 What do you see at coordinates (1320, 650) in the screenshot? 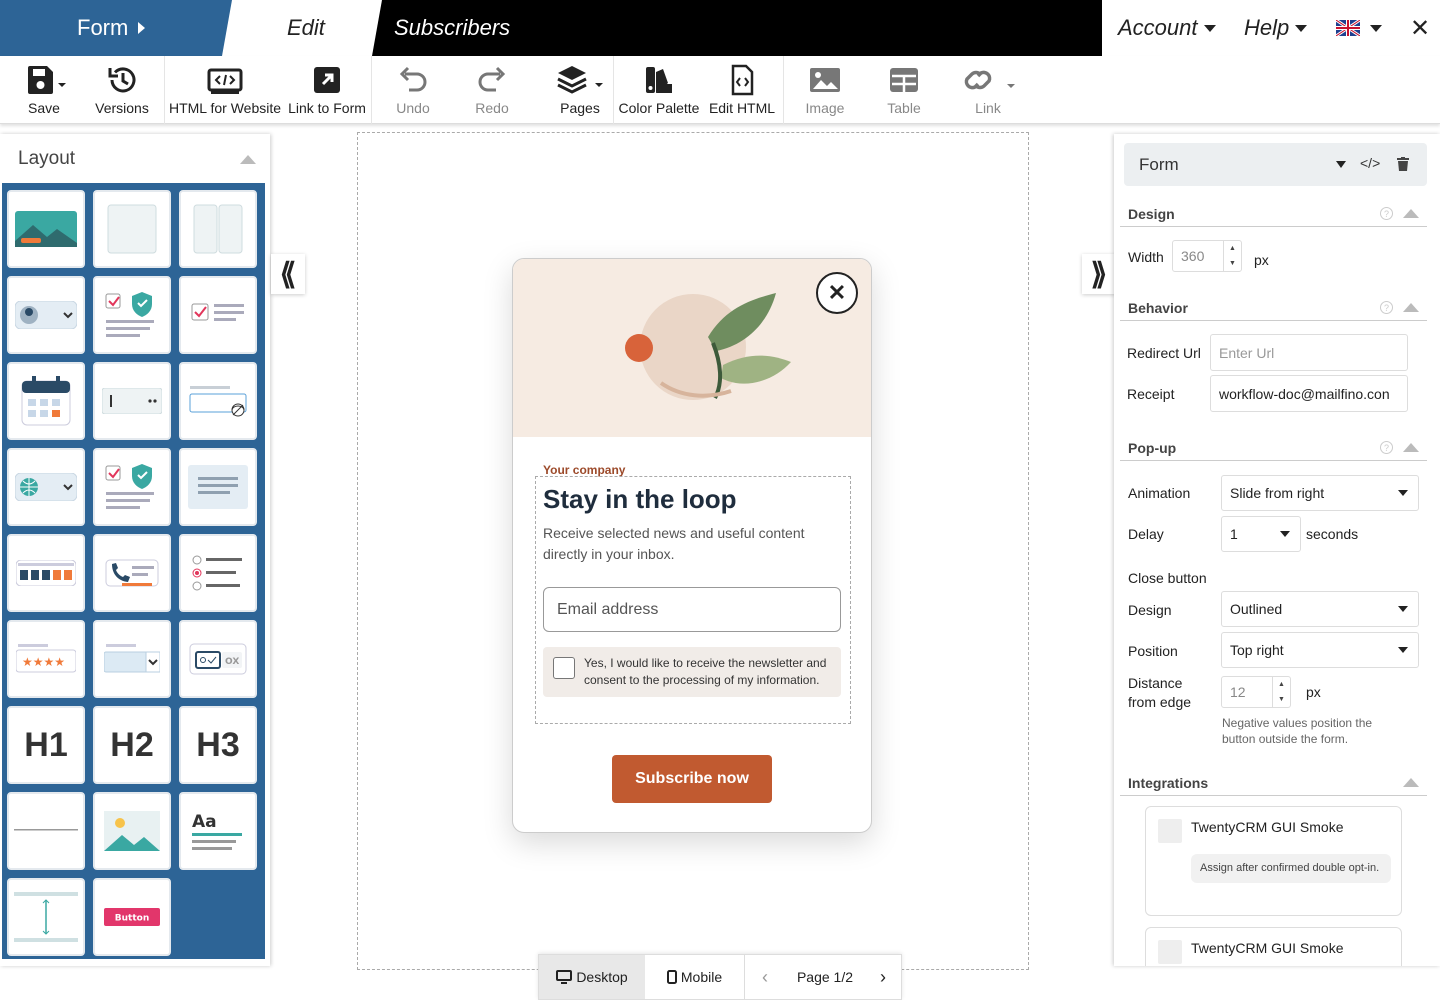
I see `close-position-select: Top right` at bounding box center [1320, 650].